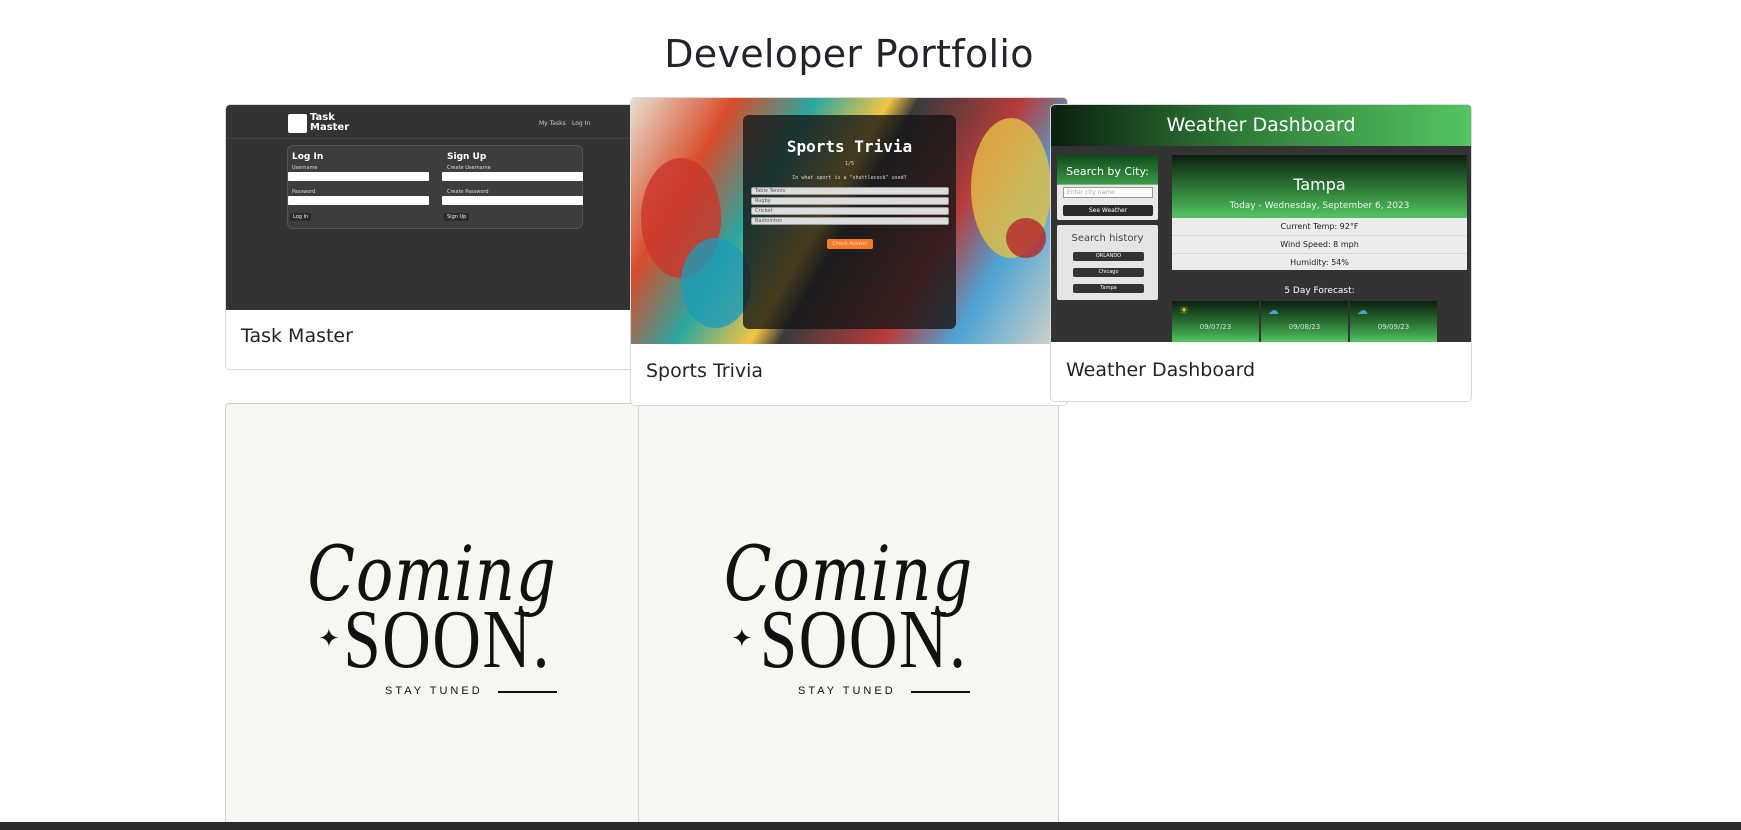 The image size is (1741, 830). What do you see at coordinates (1107, 262) in the screenshot?
I see `thumb-history-panel: Search history ORLANDO Chicago Tampa` at bounding box center [1107, 262].